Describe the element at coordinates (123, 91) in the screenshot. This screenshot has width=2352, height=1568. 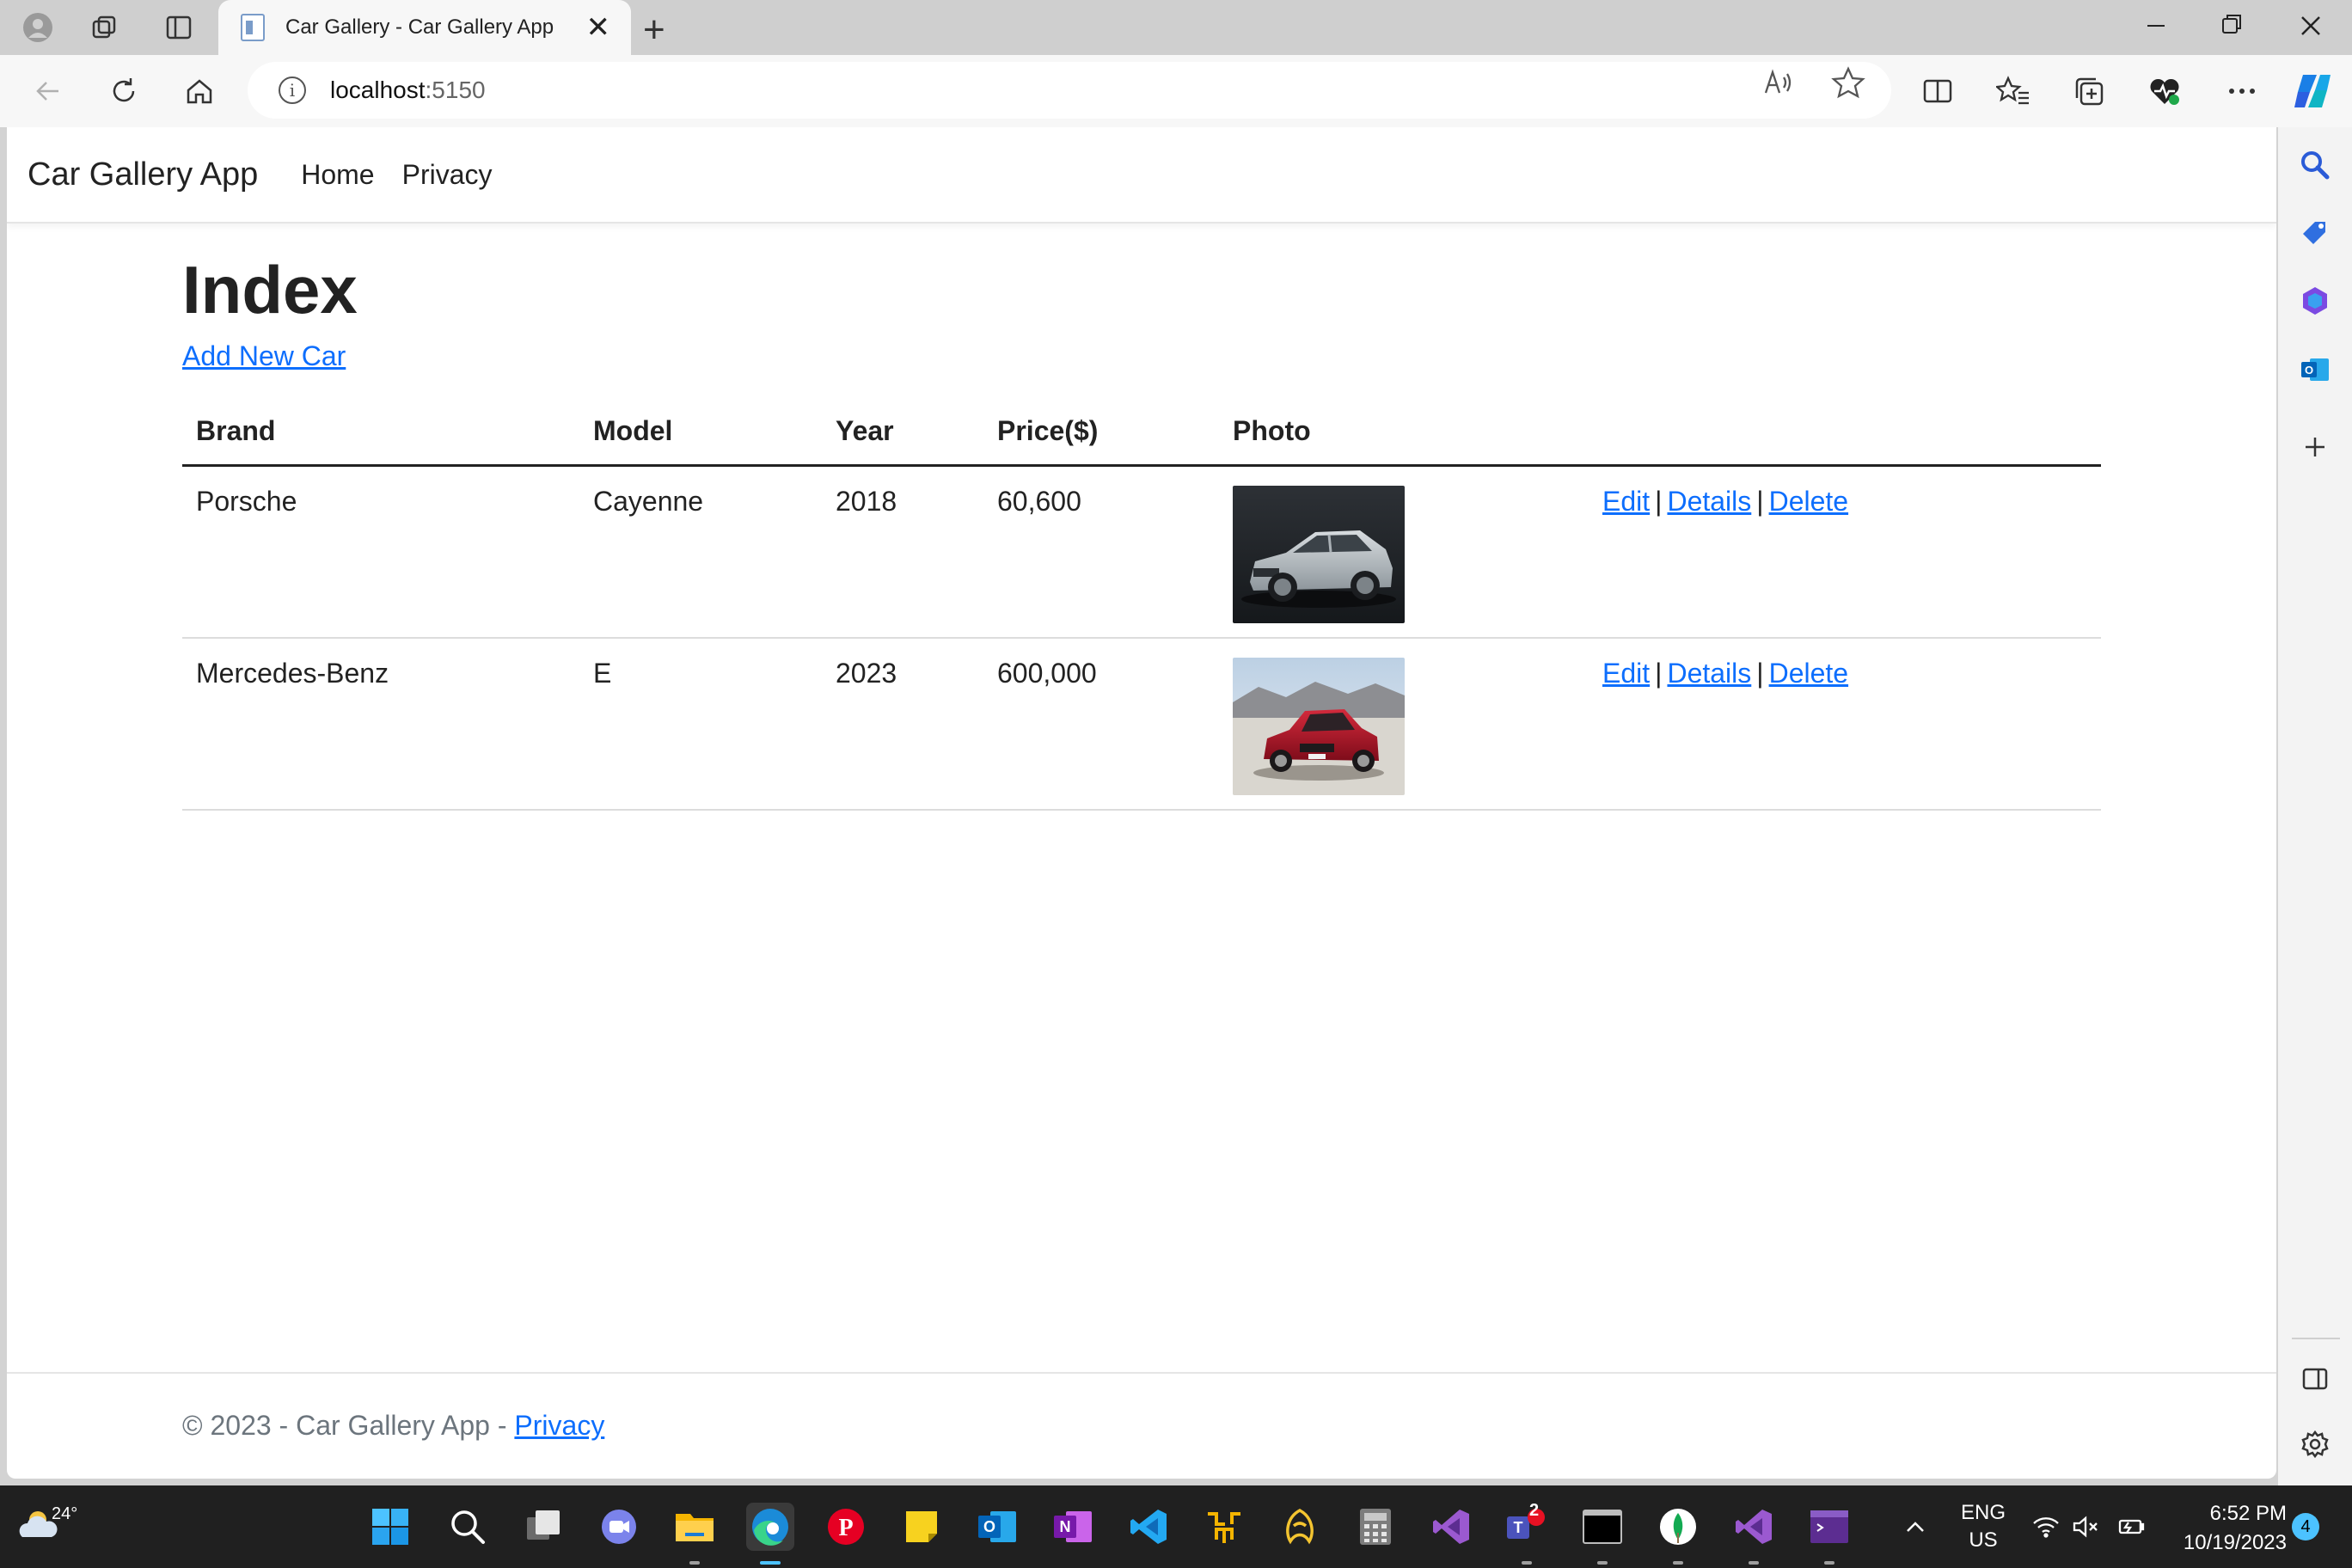
I see `refresh-icon` at that location.